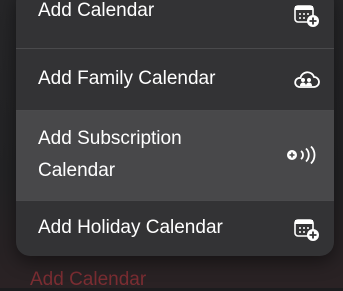  I want to click on subscription-broadcast-icon, so click(303, 155).